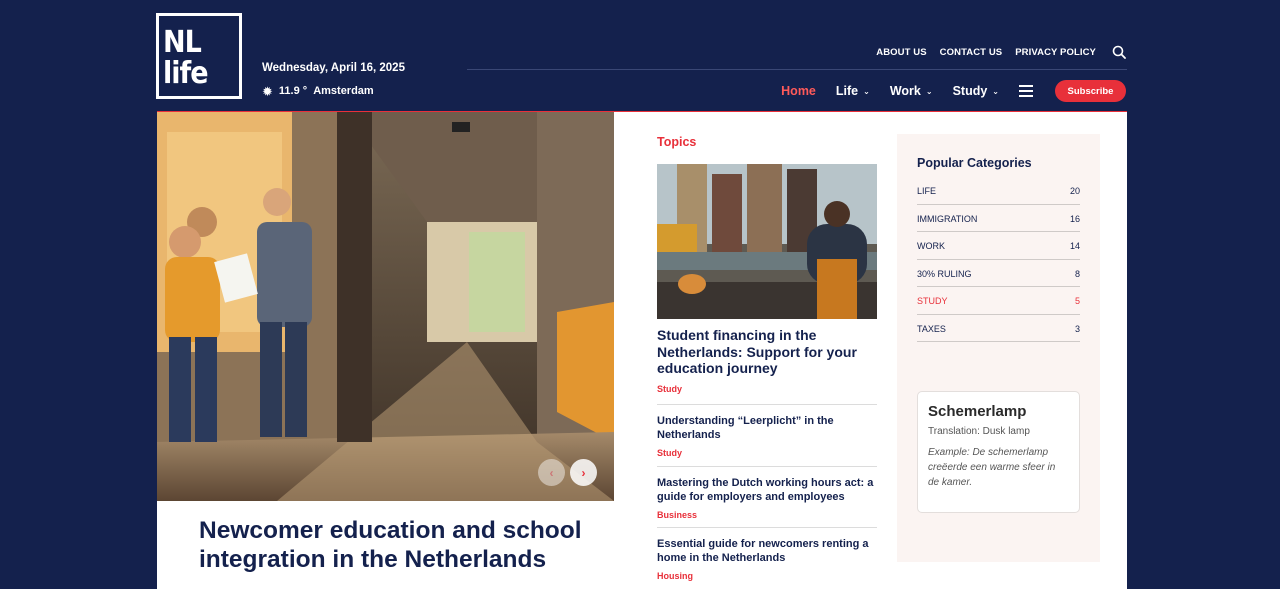  Describe the element at coordinates (767, 241) in the screenshot. I see `feature-article-image` at that location.